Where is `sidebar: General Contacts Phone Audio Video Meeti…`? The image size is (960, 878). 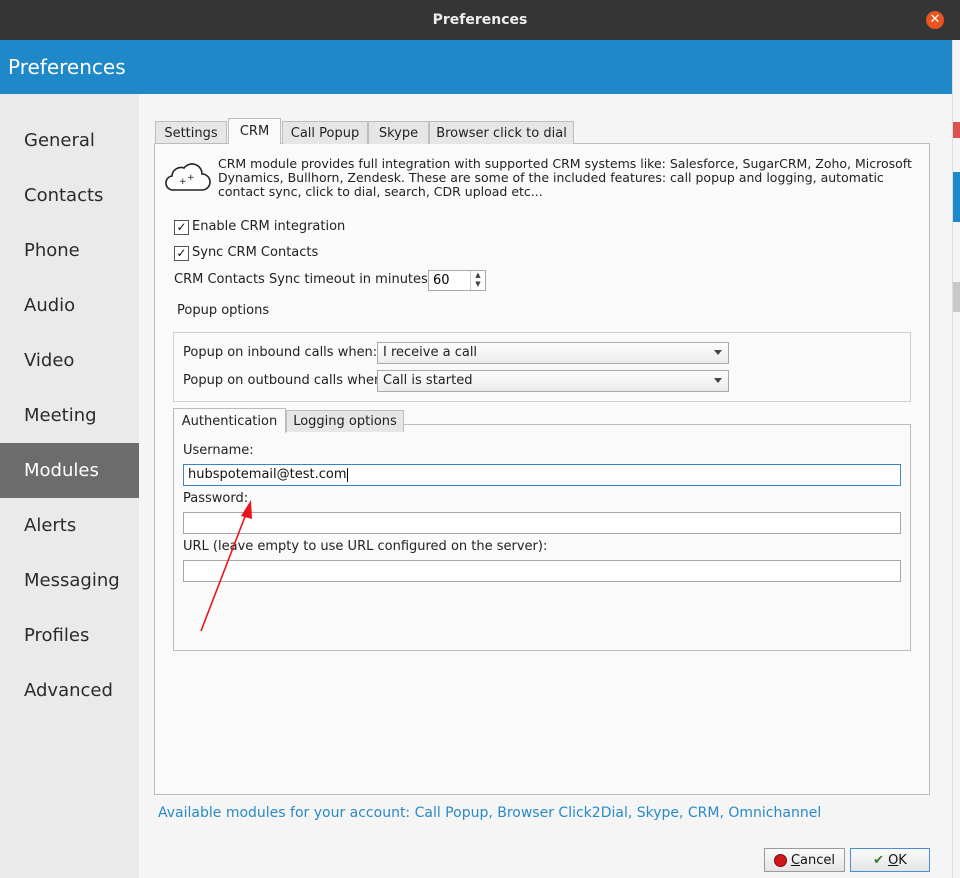
sidebar: General Contacts Phone Audio Video Meeti… is located at coordinates (69, 486).